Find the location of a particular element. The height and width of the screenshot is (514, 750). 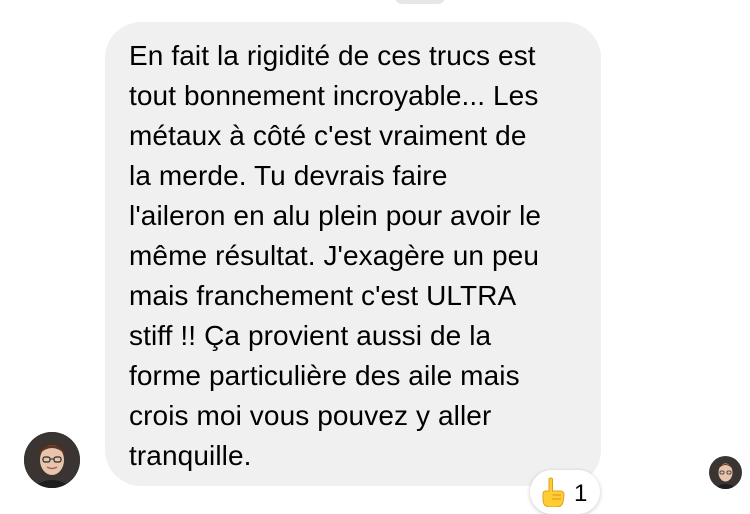

sender-avatar is located at coordinates (52, 460).